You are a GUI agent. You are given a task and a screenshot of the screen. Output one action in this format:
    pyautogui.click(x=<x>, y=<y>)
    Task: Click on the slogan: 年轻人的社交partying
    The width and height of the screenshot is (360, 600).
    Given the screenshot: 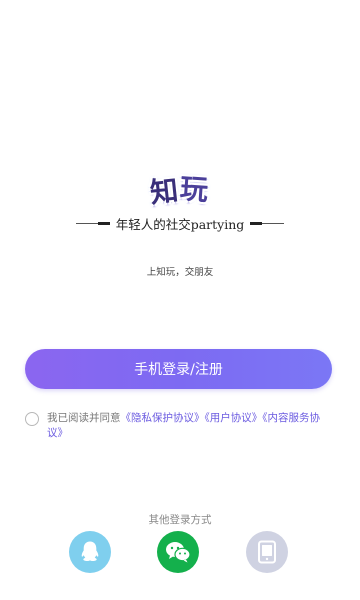 What is the action you would take?
    pyautogui.click(x=180, y=223)
    